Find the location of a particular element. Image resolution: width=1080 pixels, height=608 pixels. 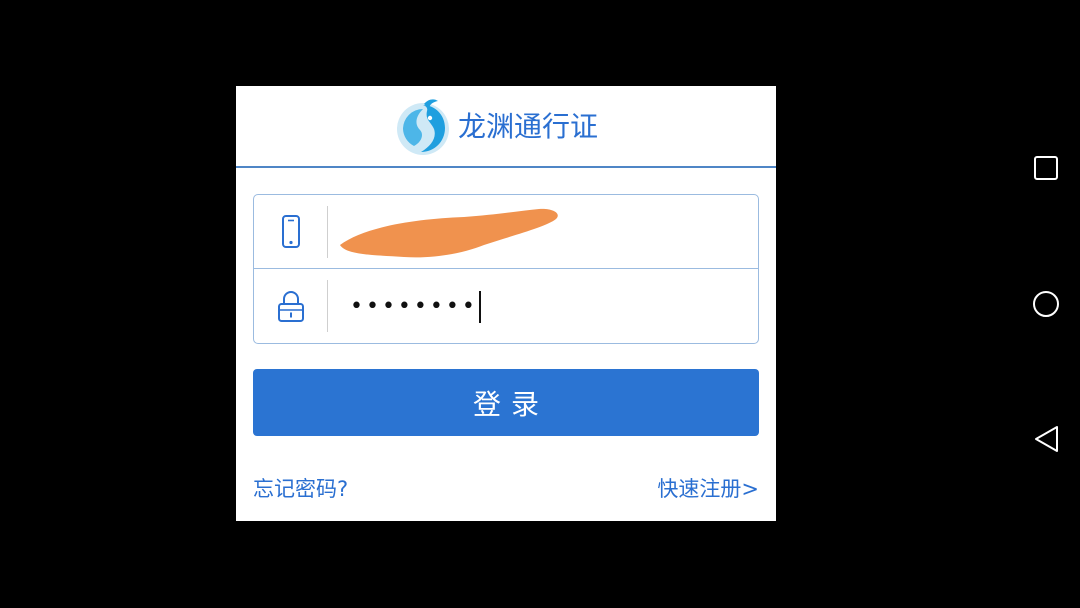

password-masked-value: •••••••• is located at coordinates (414, 306).